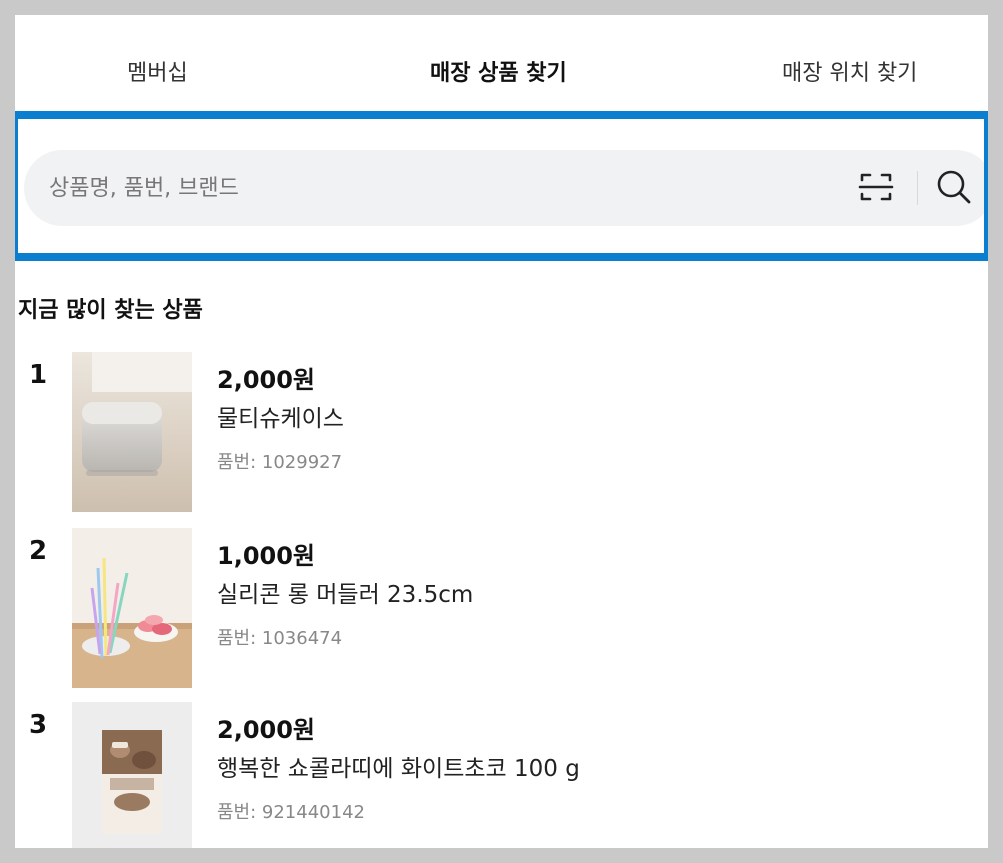  Describe the element at coordinates (266, 556) in the screenshot. I see `product-price: 1,000원` at that location.